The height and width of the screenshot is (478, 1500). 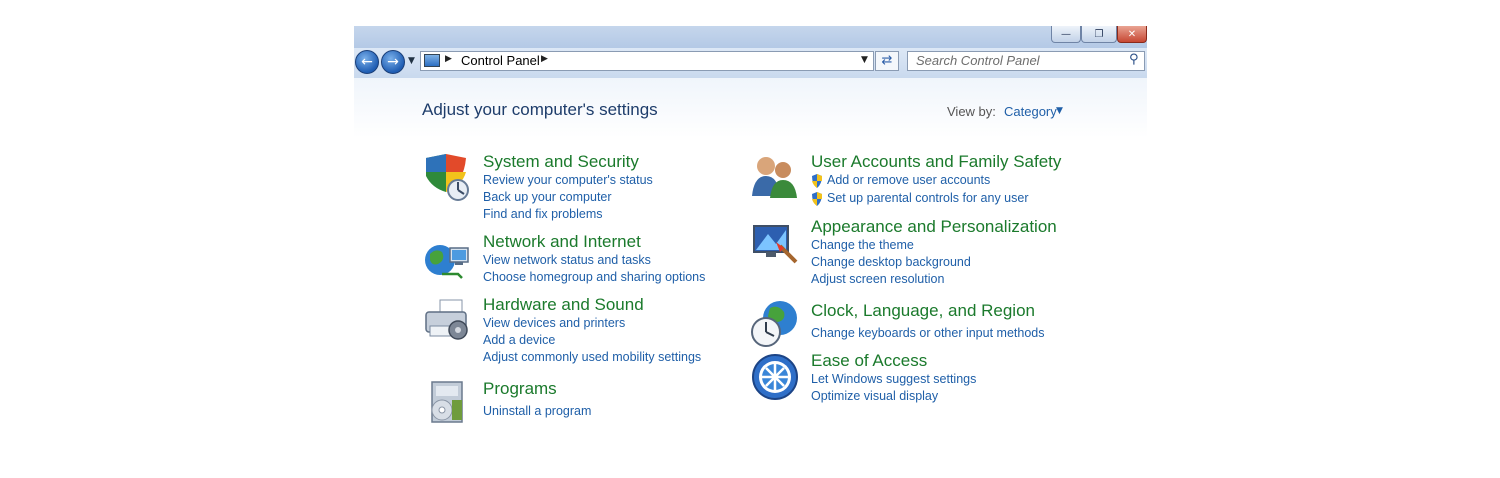 I want to click on search-placeholder: Search Control Panel, so click(x=978, y=60).